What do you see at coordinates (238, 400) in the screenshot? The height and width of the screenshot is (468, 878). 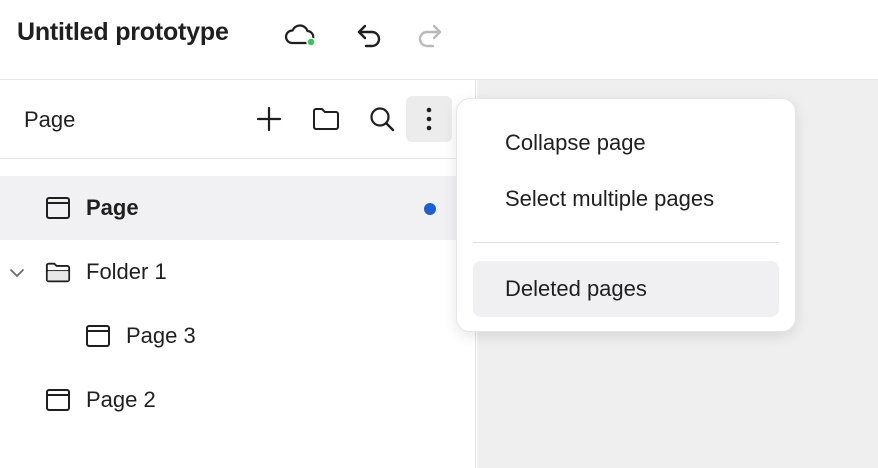 I see `page-row-page-2: Page 2` at bounding box center [238, 400].